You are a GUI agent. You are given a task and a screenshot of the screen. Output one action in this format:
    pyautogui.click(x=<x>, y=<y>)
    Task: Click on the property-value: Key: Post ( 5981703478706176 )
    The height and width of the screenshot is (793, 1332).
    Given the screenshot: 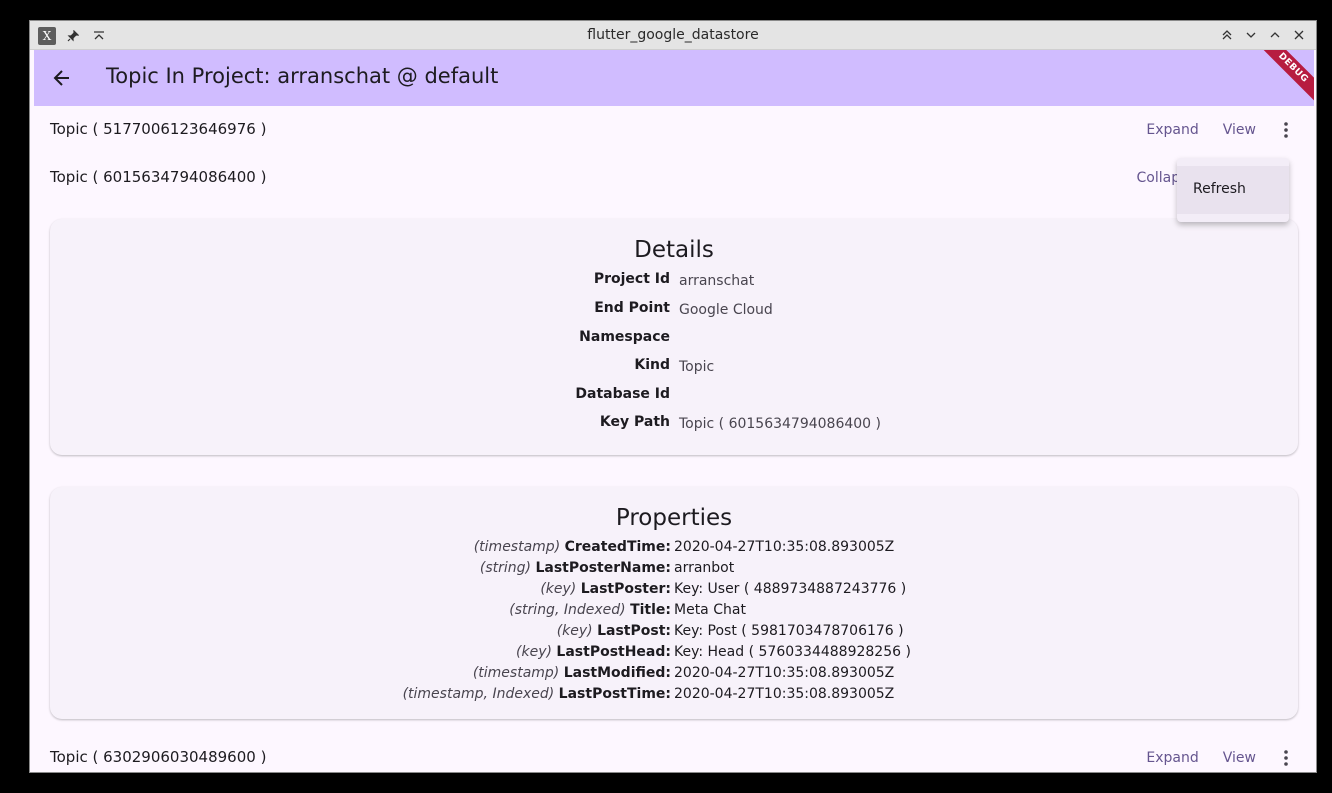 What is the action you would take?
    pyautogui.click(x=789, y=631)
    